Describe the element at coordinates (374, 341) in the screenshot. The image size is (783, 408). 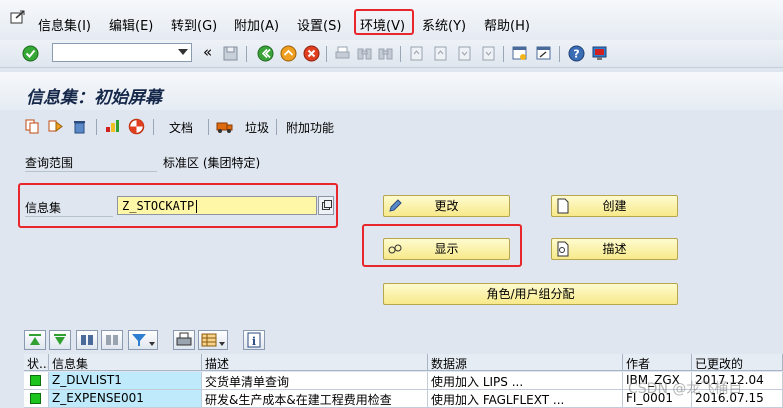
I see `list-toolbar: i` at that location.